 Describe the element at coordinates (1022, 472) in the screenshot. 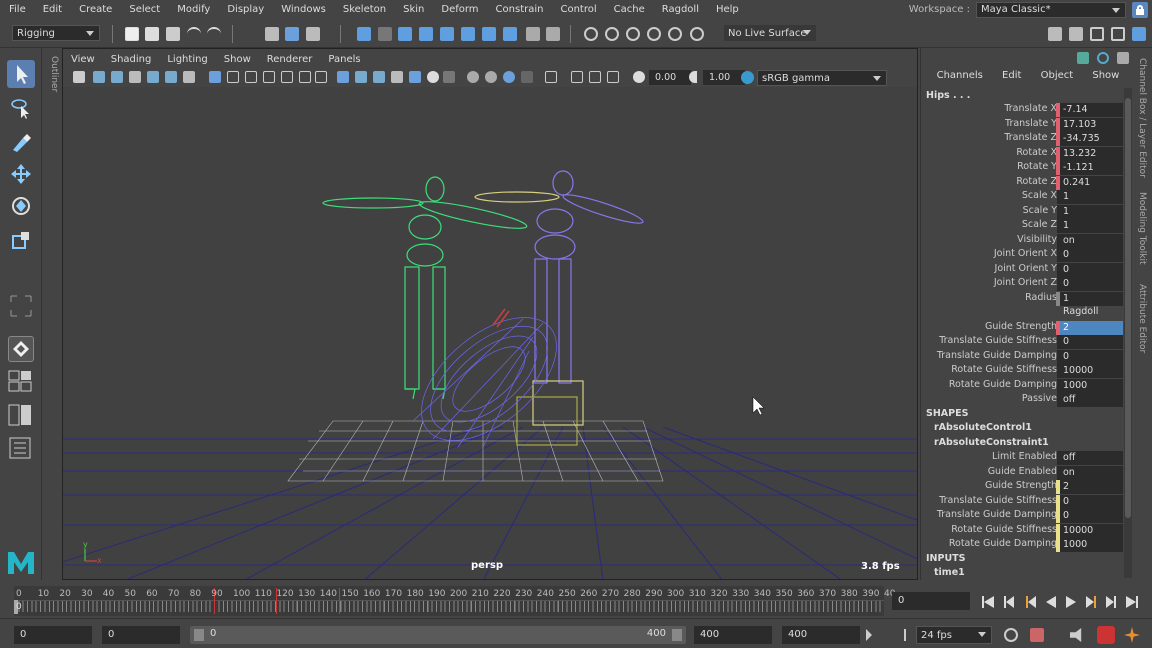

I see `attribute-row: Guide Enabled on` at that location.